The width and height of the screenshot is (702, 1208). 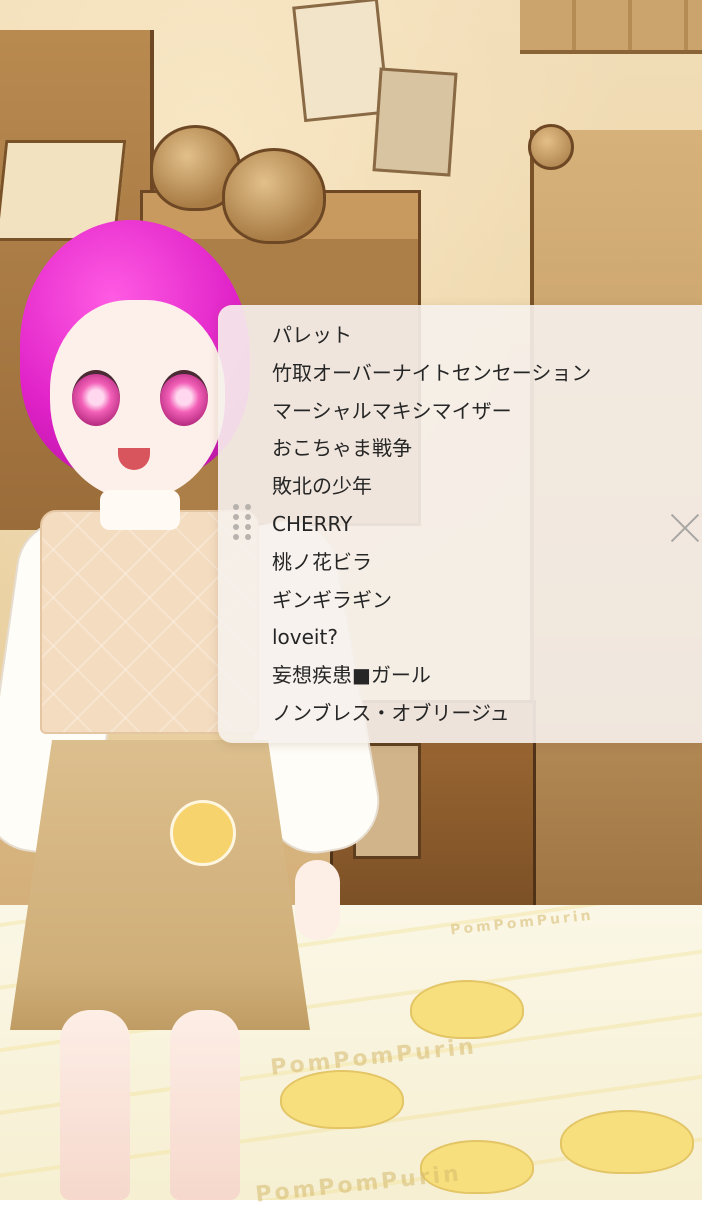 I want to click on song-item: おこちゃま戦争, so click(x=431, y=449).